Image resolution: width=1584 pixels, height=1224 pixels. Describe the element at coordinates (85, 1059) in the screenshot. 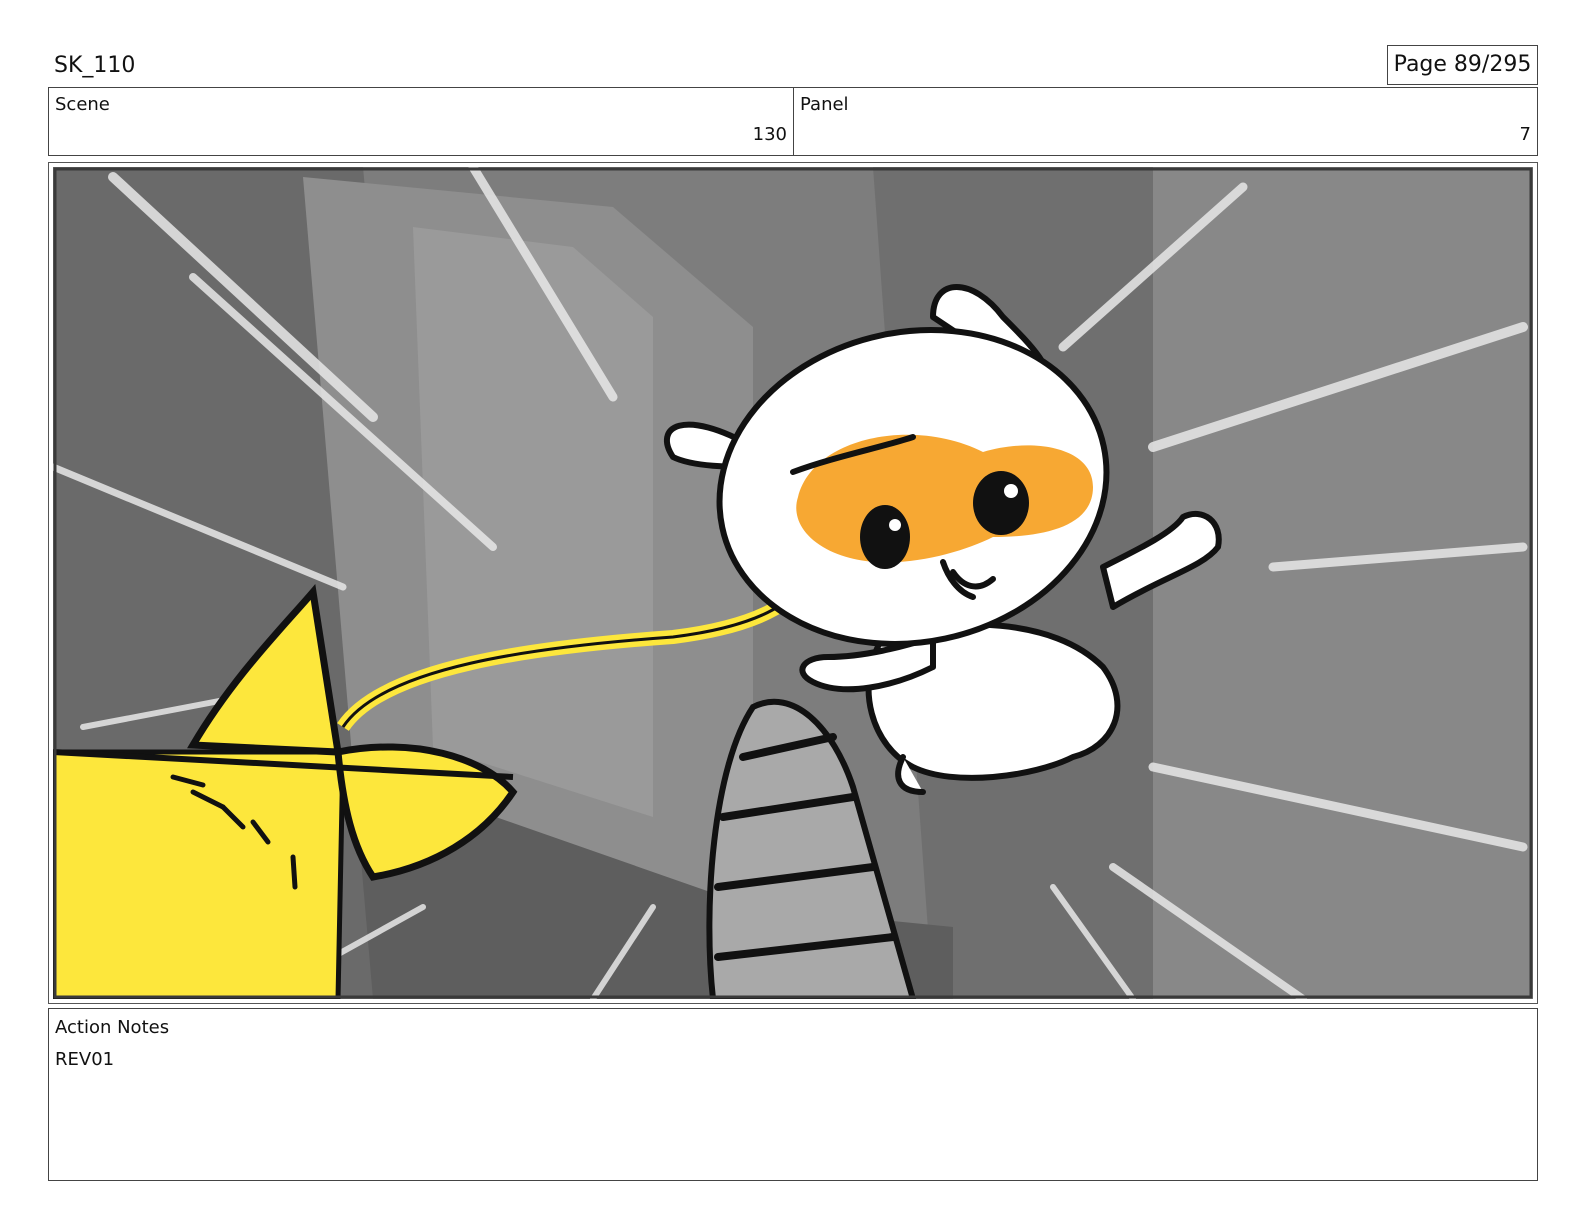

I see `action-notes-text: REV01` at that location.